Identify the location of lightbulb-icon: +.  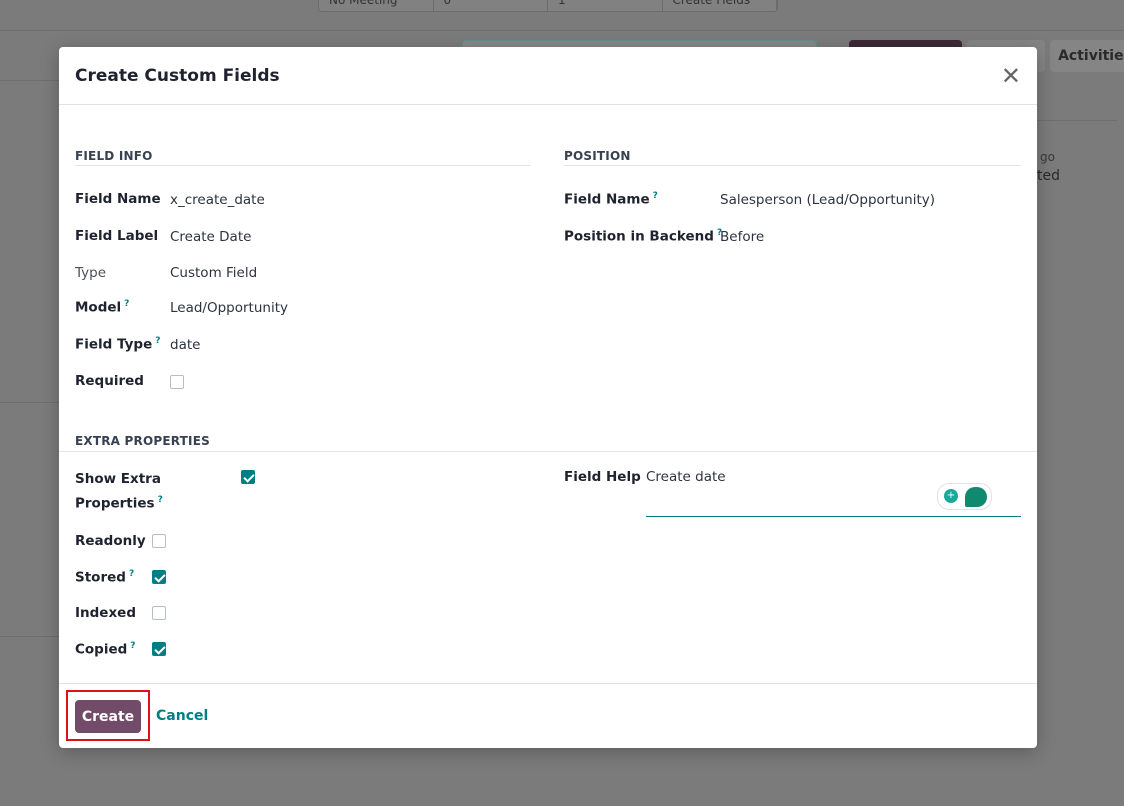
(951, 496).